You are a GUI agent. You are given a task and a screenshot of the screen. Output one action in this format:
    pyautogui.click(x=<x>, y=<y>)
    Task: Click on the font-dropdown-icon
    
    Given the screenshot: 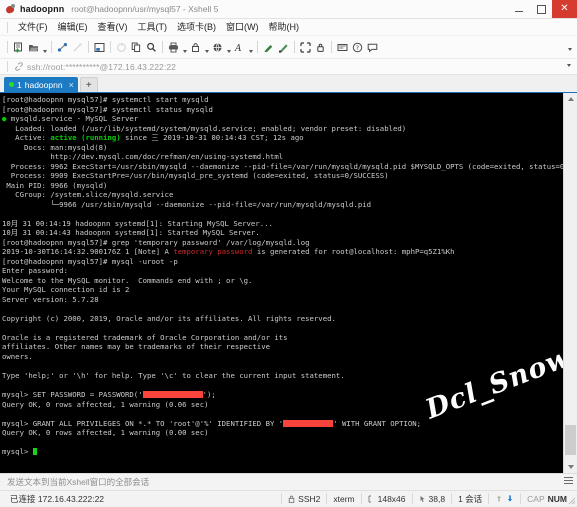 What is the action you would take?
    pyautogui.click(x=250, y=47)
    